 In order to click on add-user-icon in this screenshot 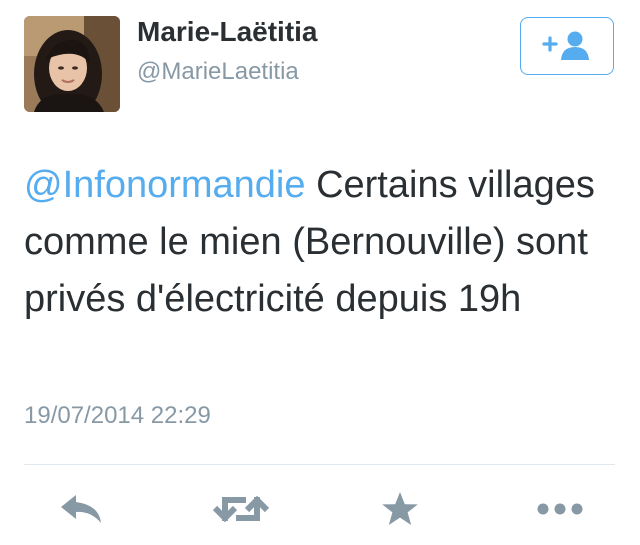, I will do `click(565, 45)`.